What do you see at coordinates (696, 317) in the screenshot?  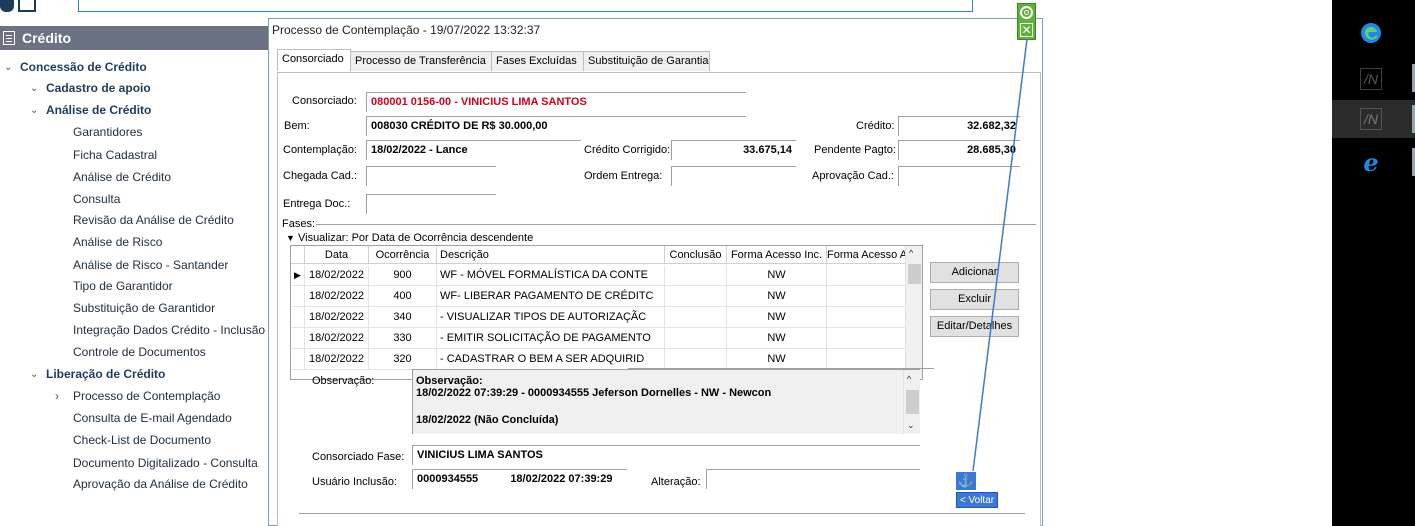 I see `cell-conclusao` at bounding box center [696, 317].